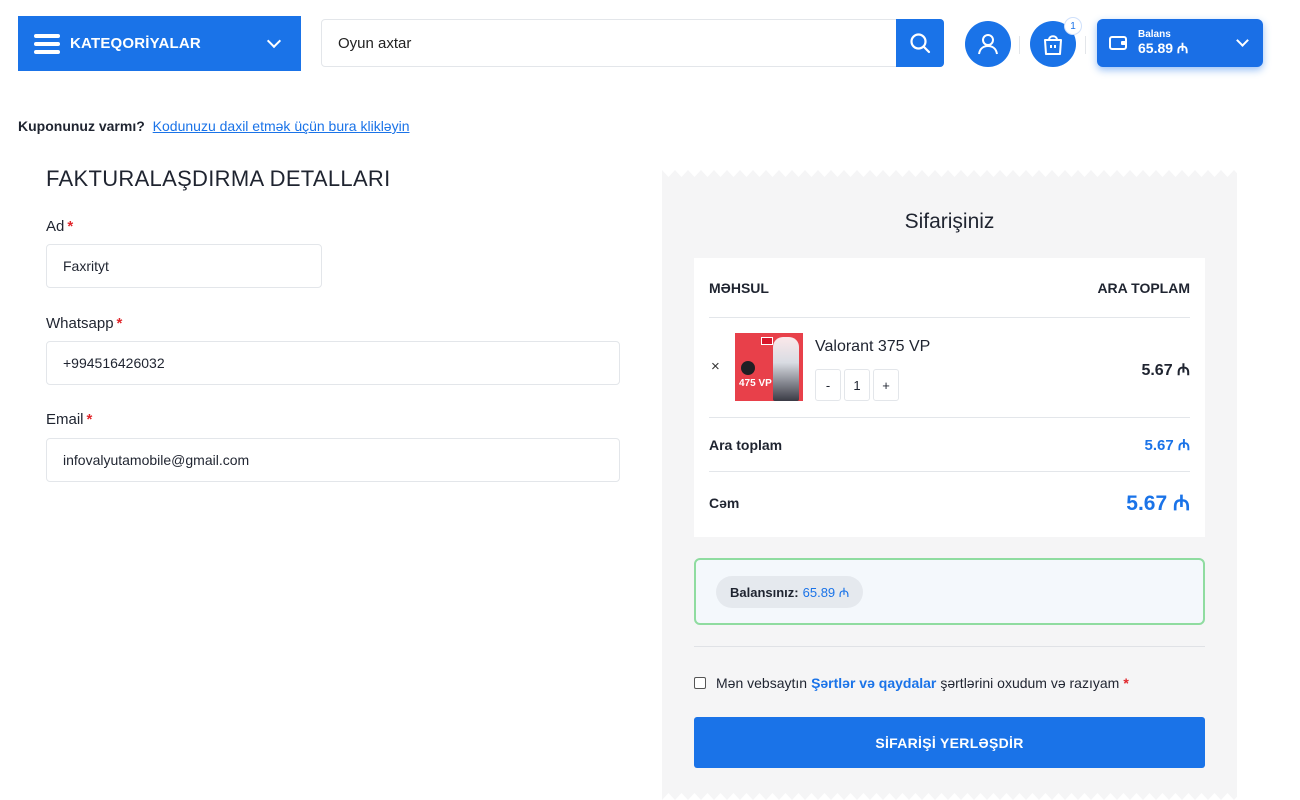 The height and width of the screenshot is (800, 1300). I want to click on balance-pill: Balansınız: 65.89 ₼, so click(790, 592).